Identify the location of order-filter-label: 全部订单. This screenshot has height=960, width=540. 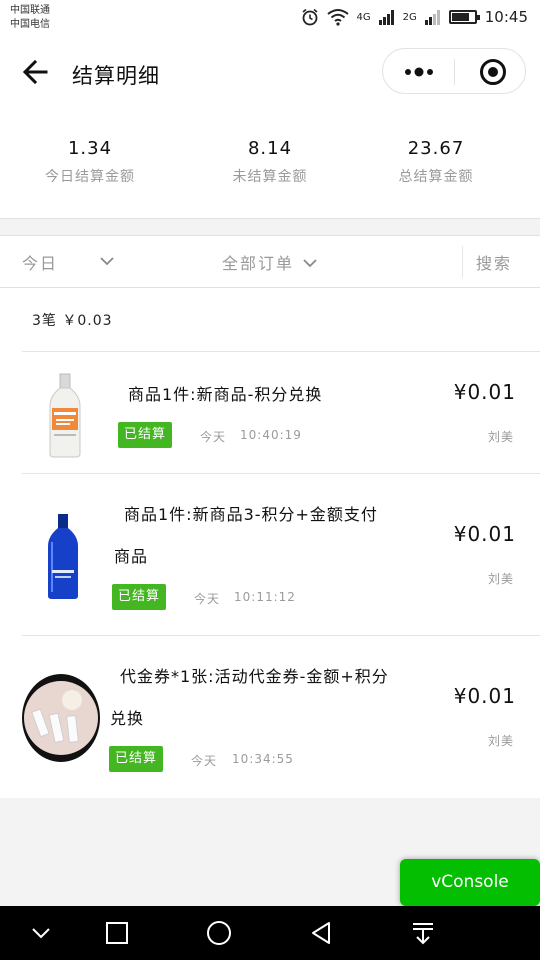
(258, 263).